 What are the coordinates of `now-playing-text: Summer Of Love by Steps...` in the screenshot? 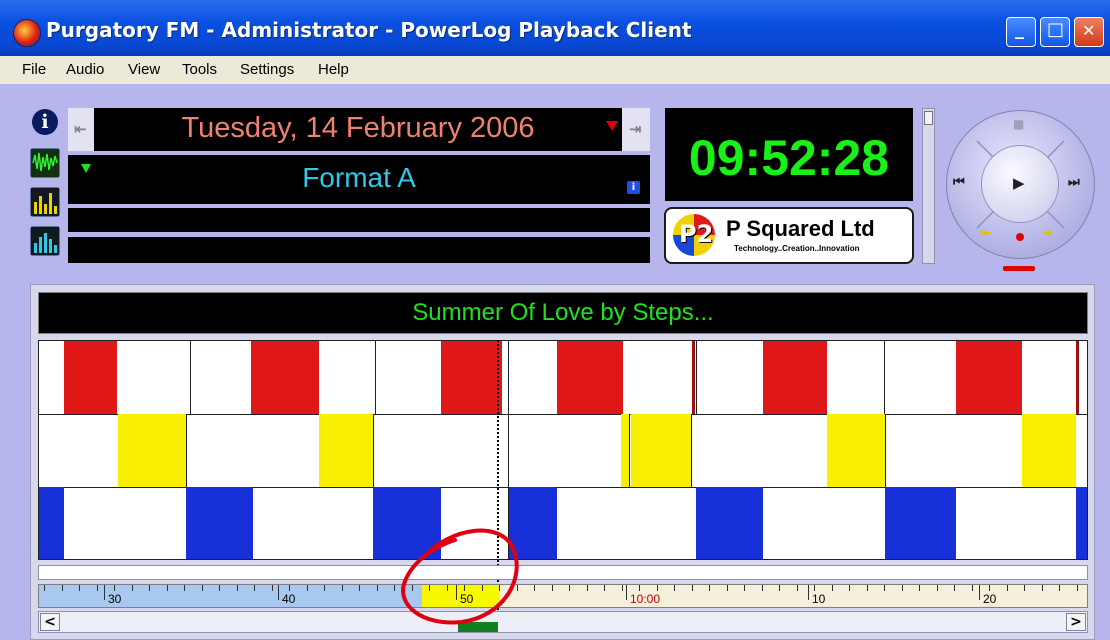 It's located at (563, 312).